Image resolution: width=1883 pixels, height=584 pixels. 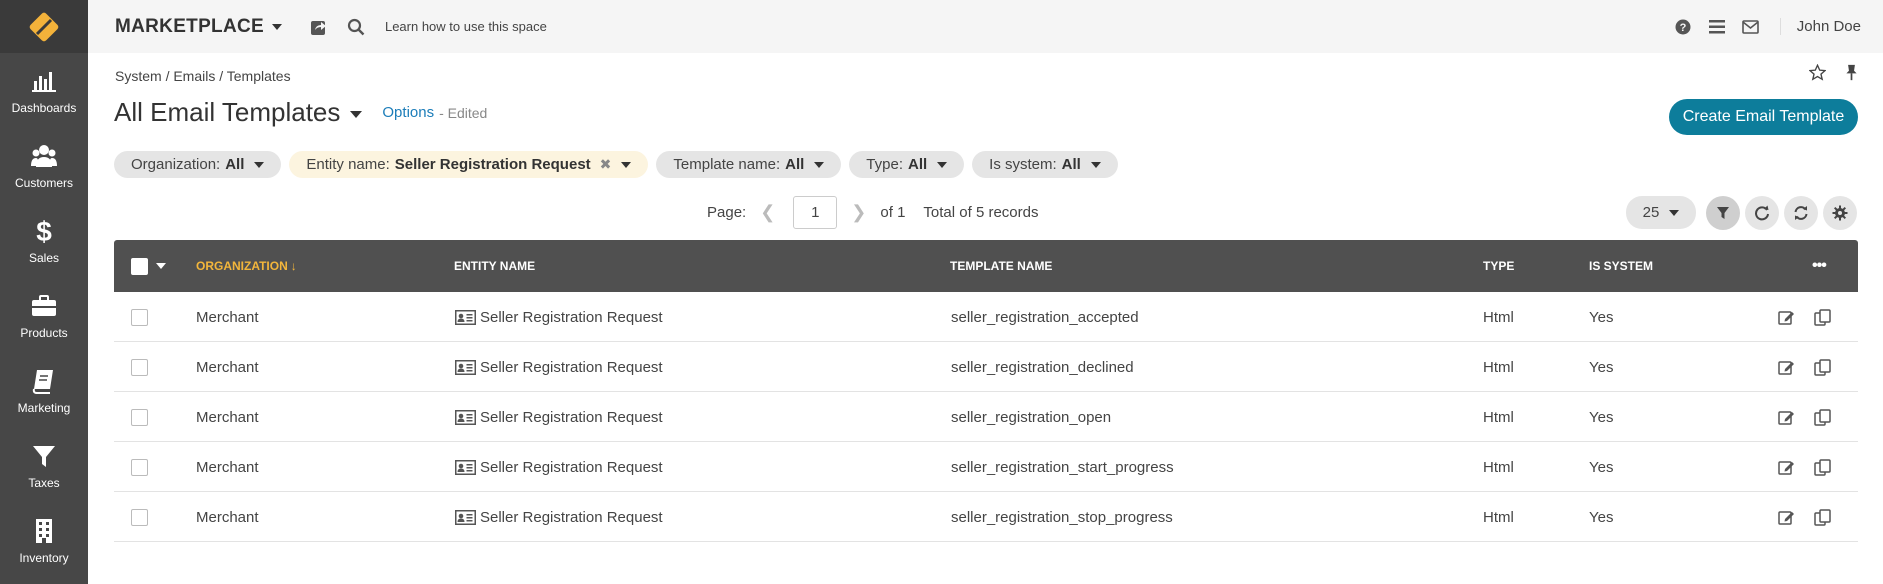 I want to click on sidebar-item-label: Products, so click(x=44, y=332).